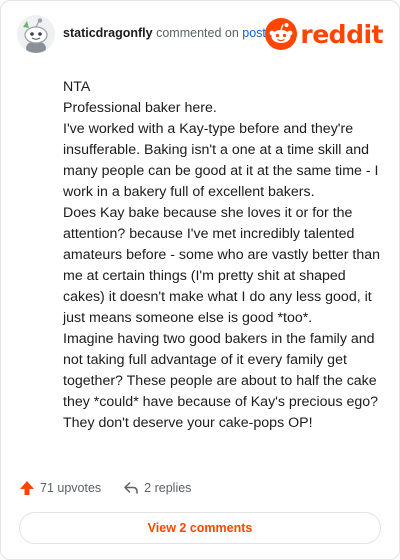 The image size is (400, 560). What do you see at coordinates (200, 528) in the screenshot?
I see `view-comments-button: View 2 comments` at bounding box center [200, 528].